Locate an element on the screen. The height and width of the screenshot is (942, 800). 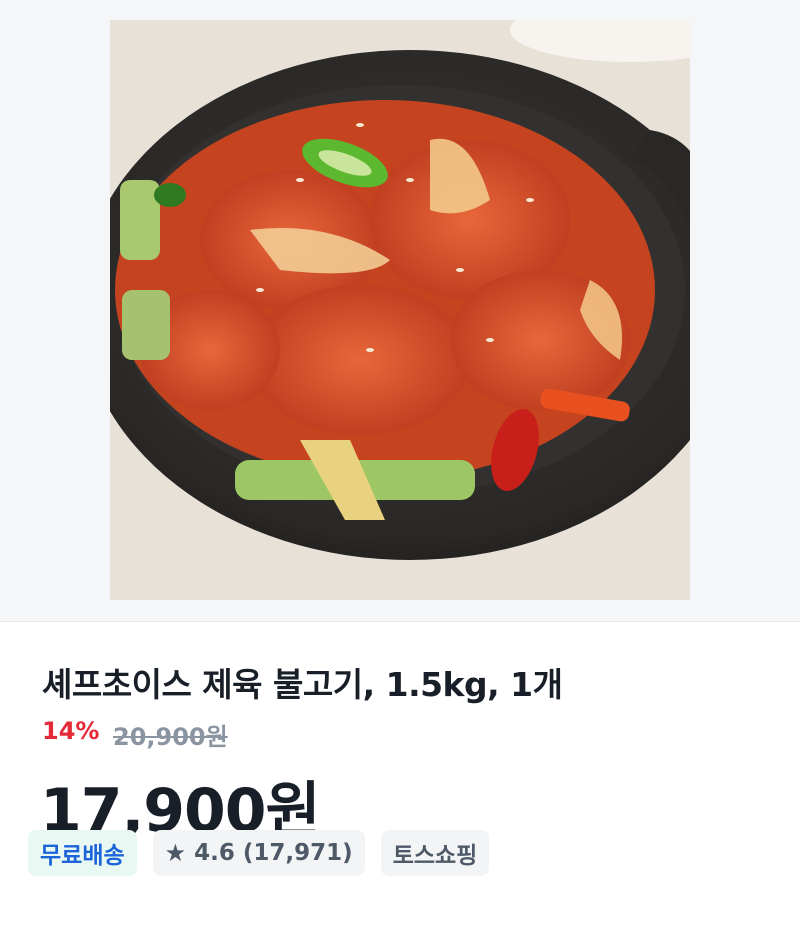
review-count: (17,971) is located at coordinates (297, 853).